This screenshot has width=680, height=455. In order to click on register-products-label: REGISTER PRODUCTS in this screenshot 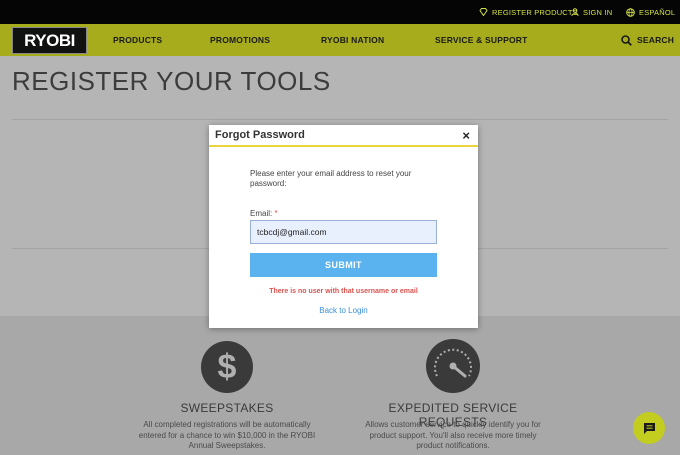, I will do `click(535, 12)`.